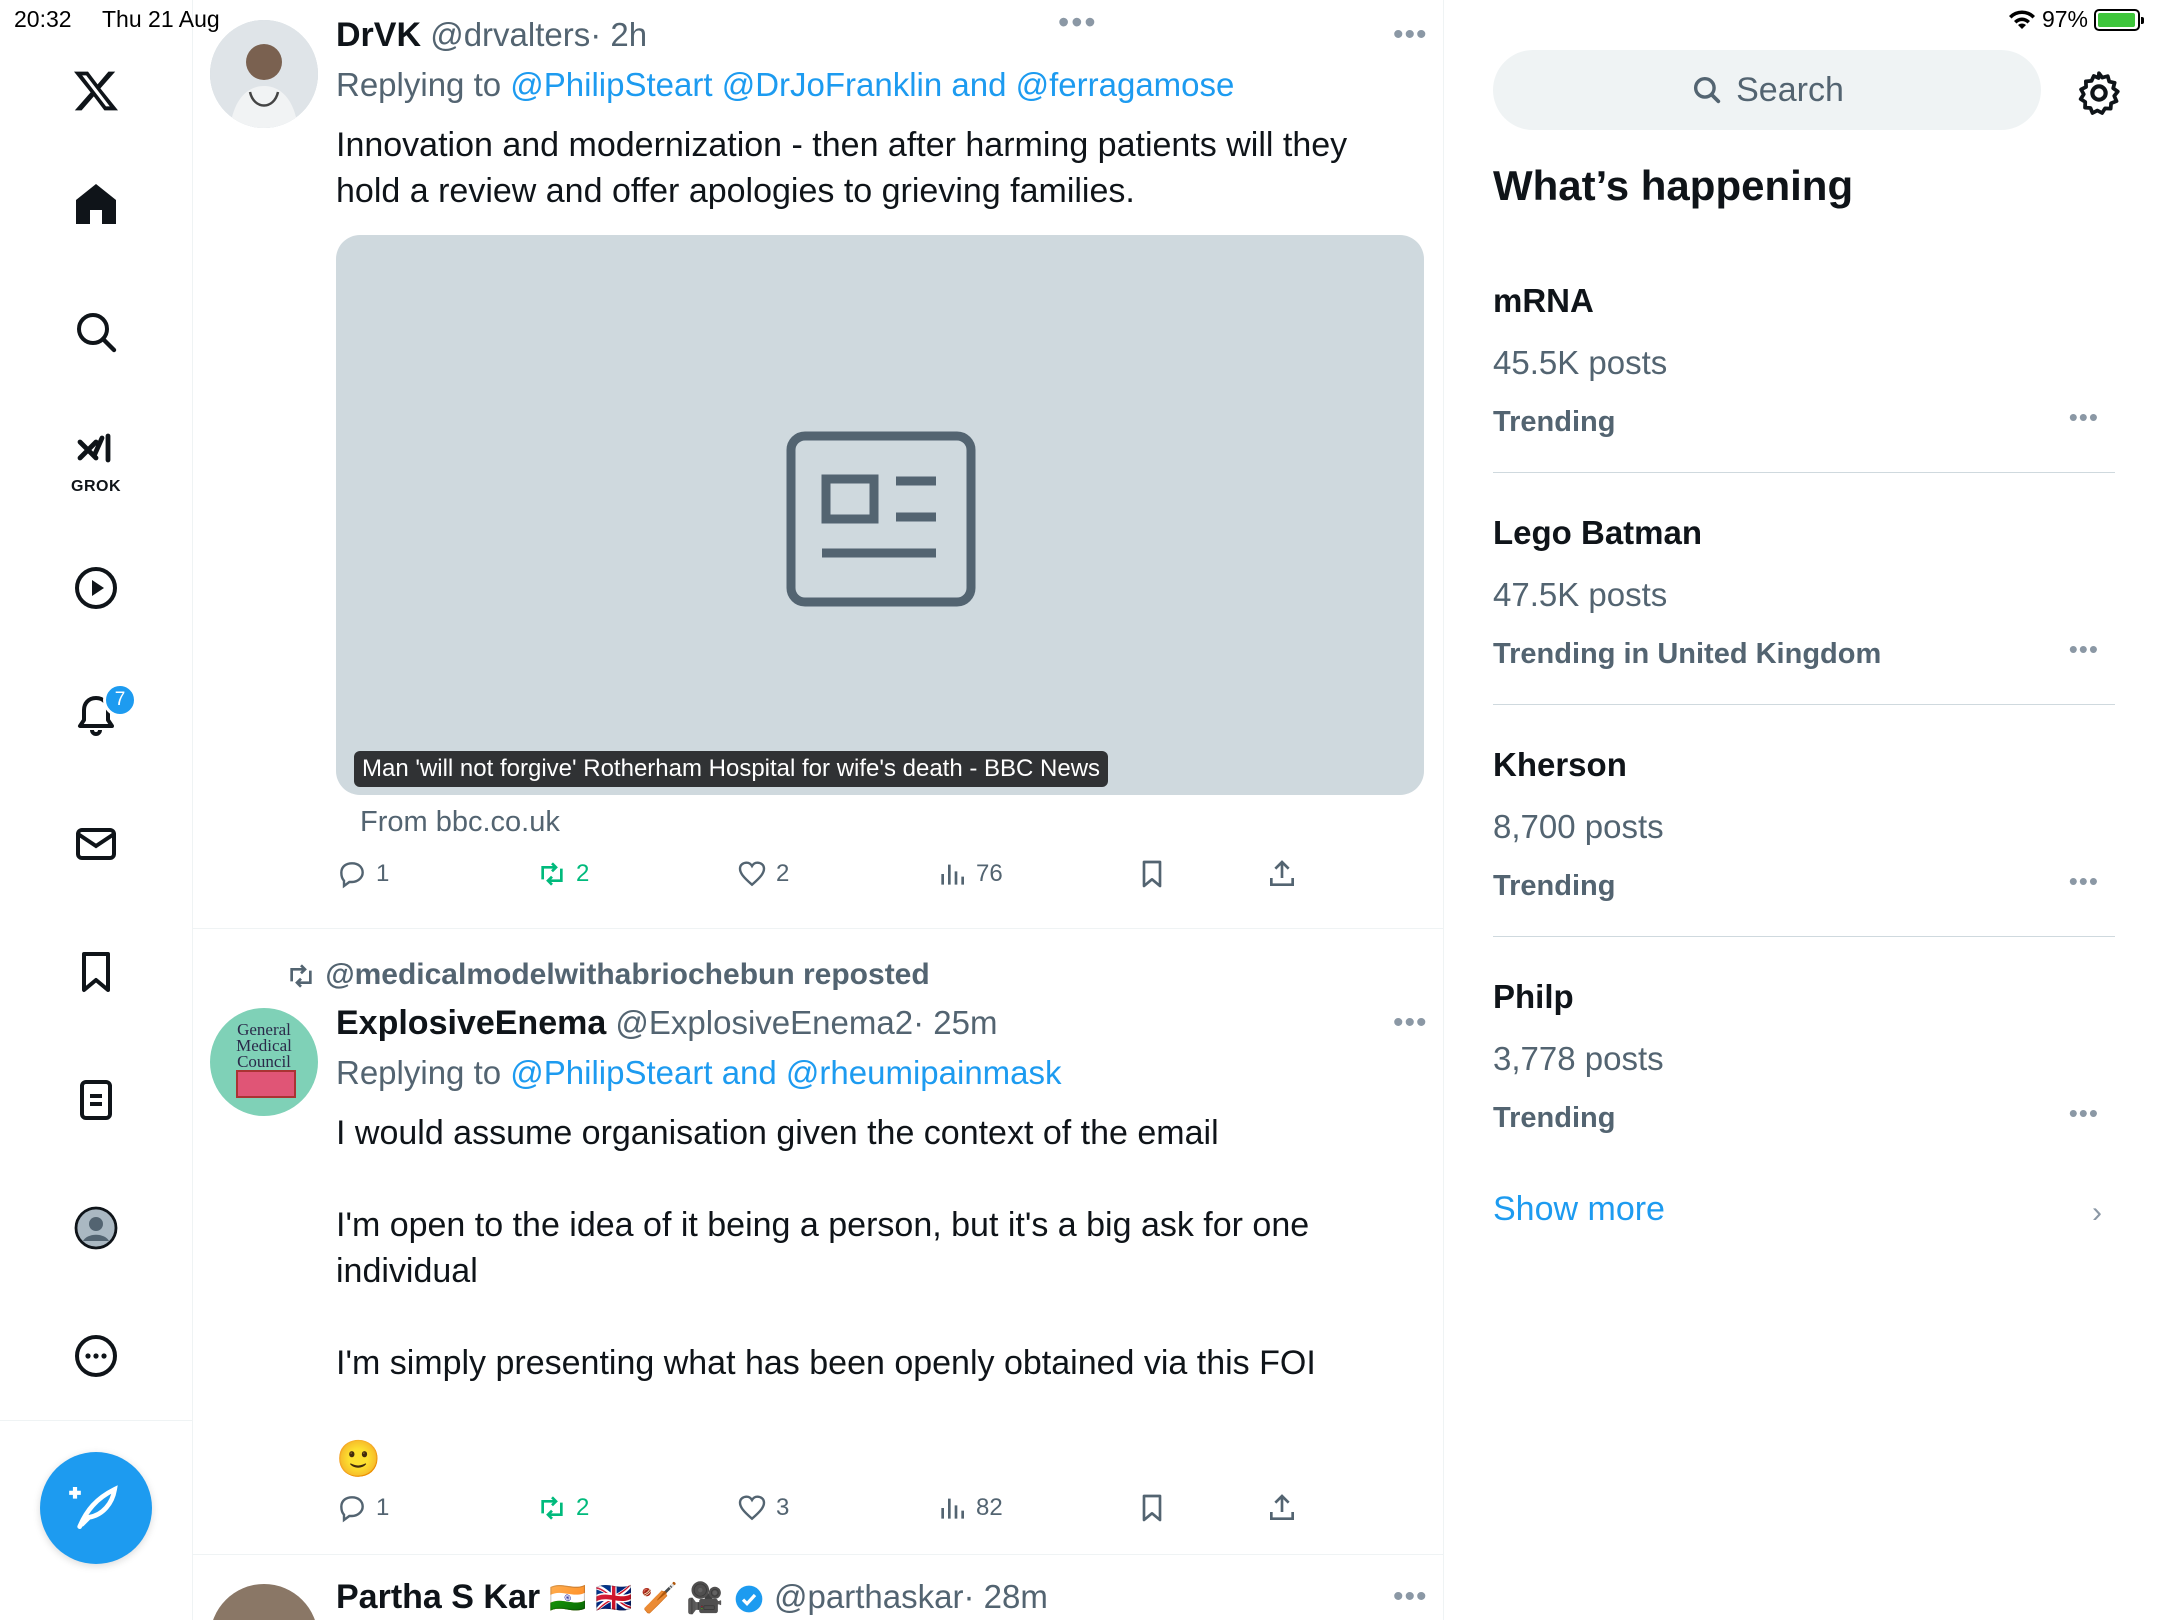 This screenshot has height=1620, width=2160. What do you see at coordinates (1673, 185) in the screenshot?
I see `section-title: What’s happening` at bounding box center [1673, 185].